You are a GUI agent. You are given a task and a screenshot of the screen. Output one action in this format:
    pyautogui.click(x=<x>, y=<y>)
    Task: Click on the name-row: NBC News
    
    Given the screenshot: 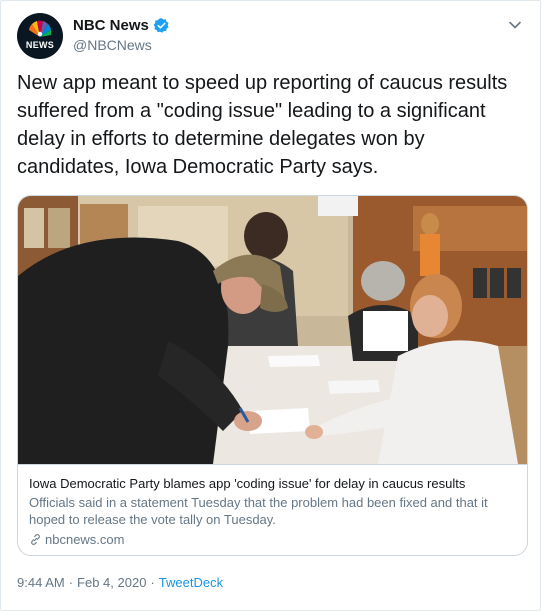 What is the action you would take?
    pyautogui.click(x=121, y=25)
    